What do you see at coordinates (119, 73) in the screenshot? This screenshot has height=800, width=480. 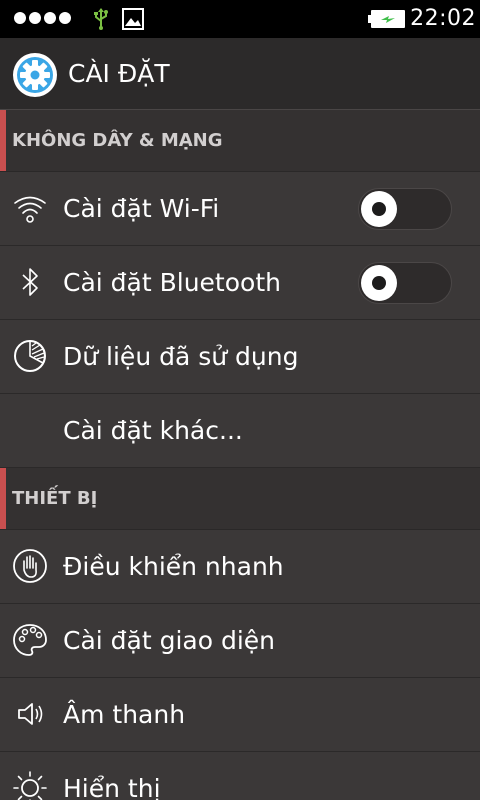 I see `page-title: CÀI ĐẶT` at bounding box center [119, 73].